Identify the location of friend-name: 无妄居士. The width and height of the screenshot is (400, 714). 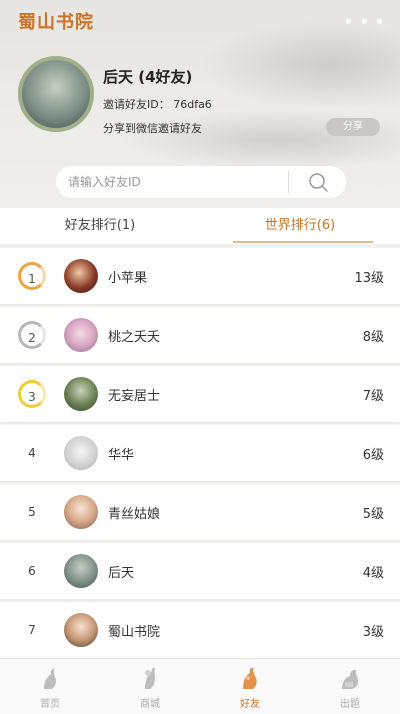
(134, 396).